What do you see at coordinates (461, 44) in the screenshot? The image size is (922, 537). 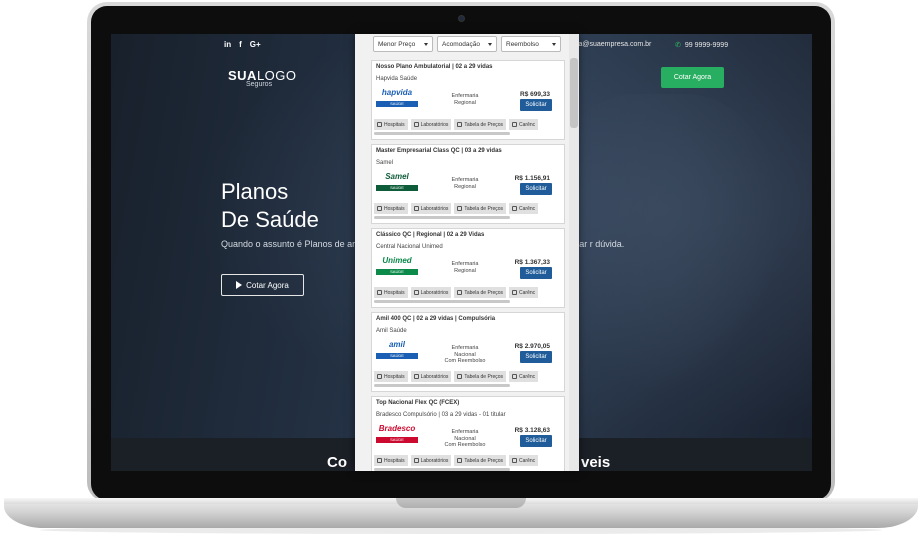 I see `filter-label: Acomodação` at bounding box center [461, 44].